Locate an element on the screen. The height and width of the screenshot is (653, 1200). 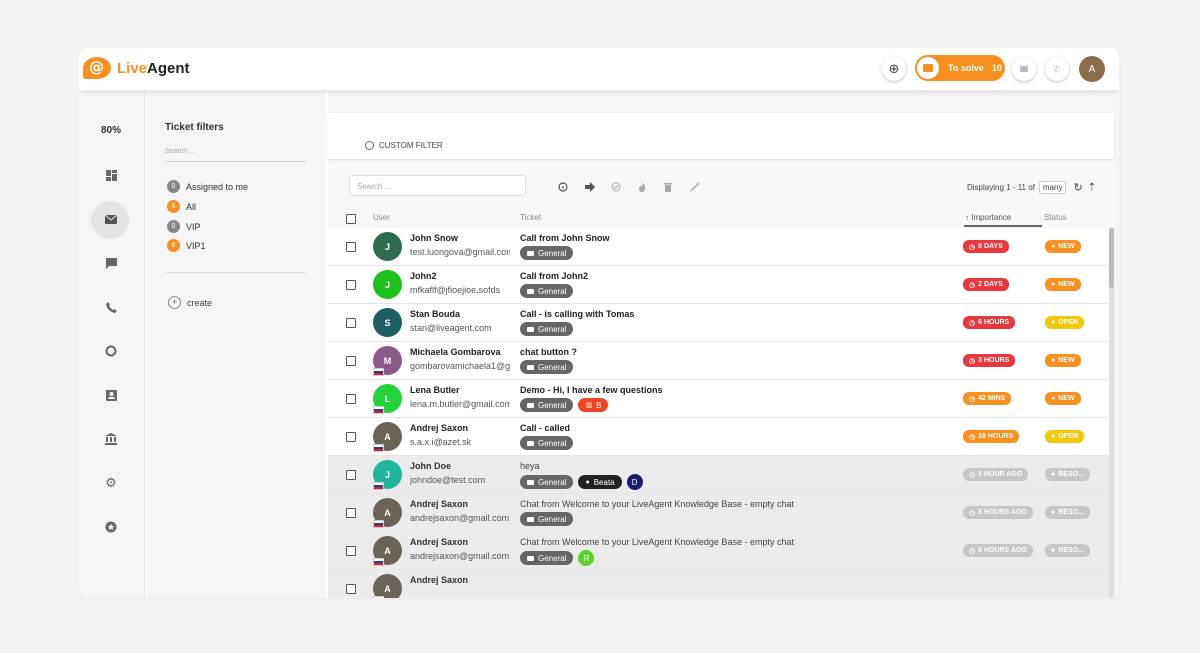
dashboard-icon is located at coordinates (111, 175).